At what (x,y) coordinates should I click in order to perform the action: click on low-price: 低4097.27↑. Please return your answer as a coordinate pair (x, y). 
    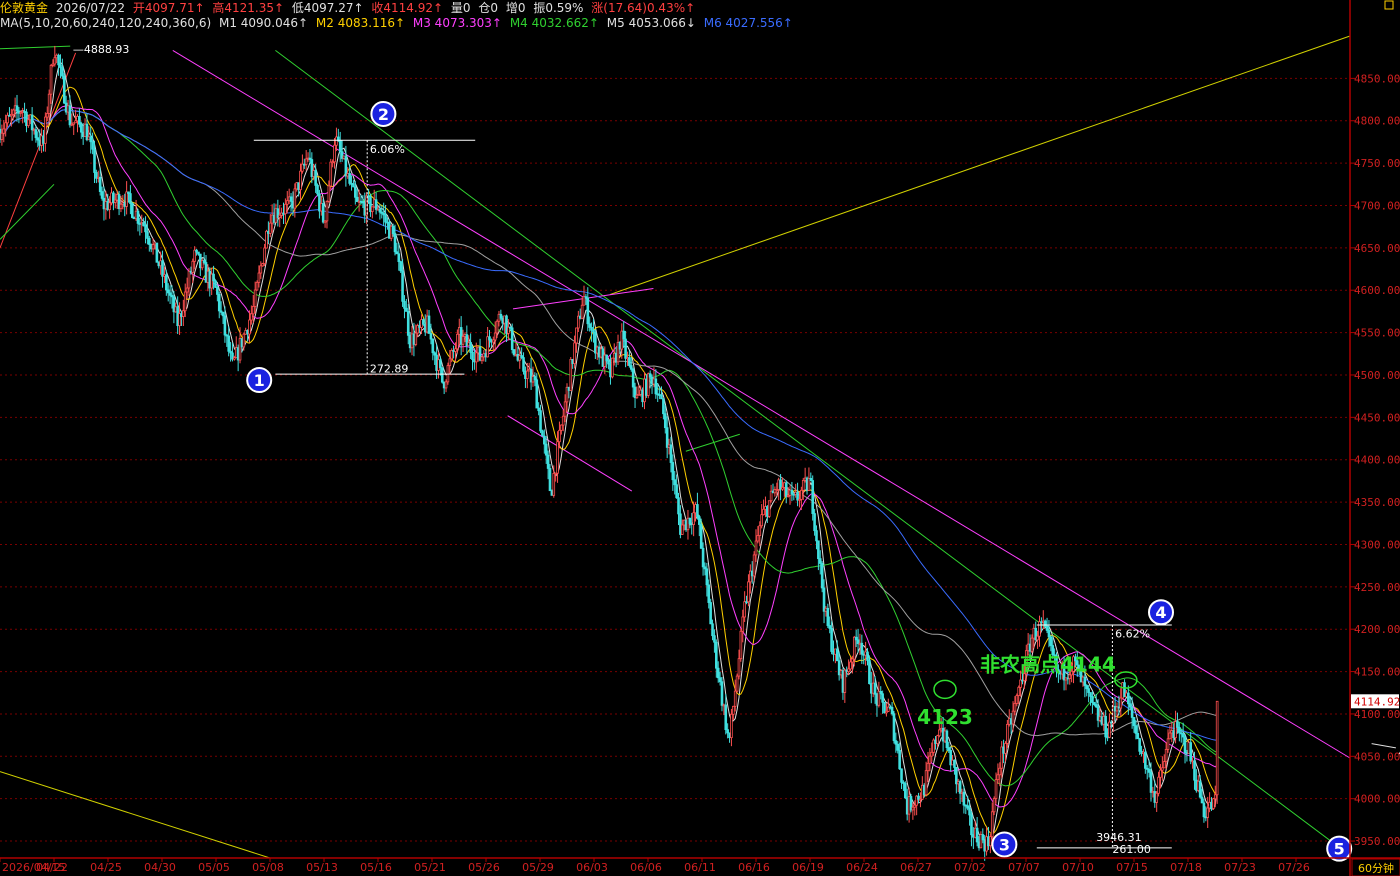
    Looking at the image, I should click on (327, 8).